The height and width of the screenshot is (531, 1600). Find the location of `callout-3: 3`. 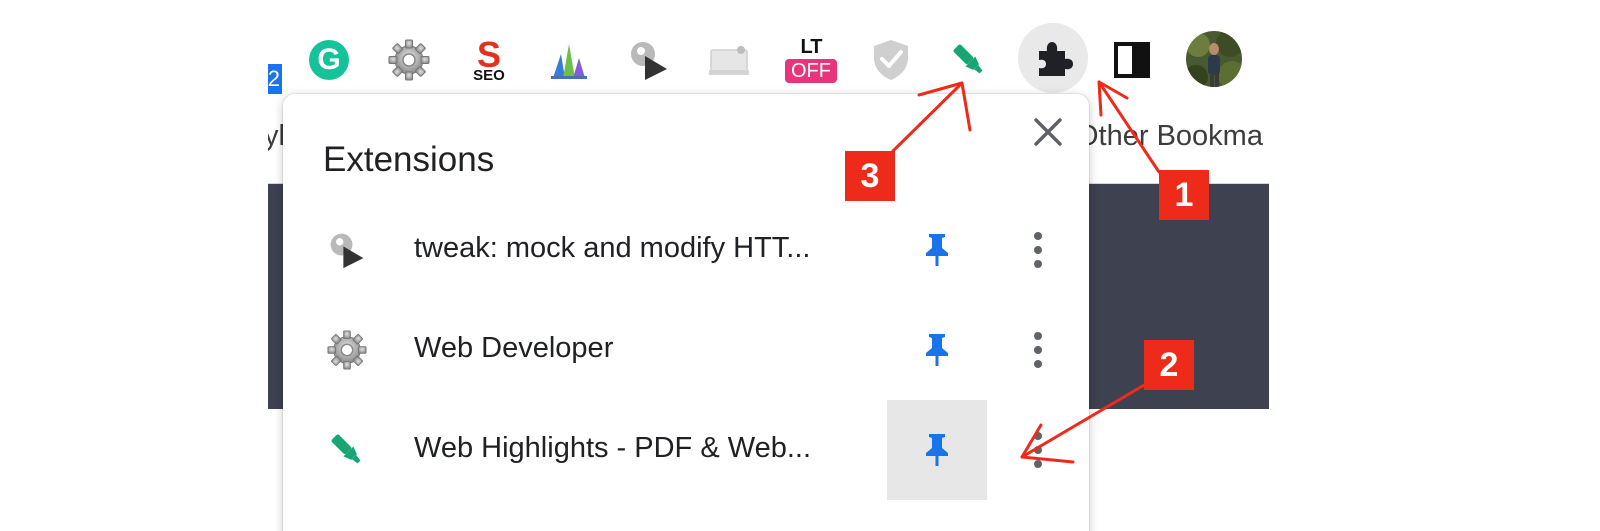

callout-3: 3 is located at coordinates (870, 176).